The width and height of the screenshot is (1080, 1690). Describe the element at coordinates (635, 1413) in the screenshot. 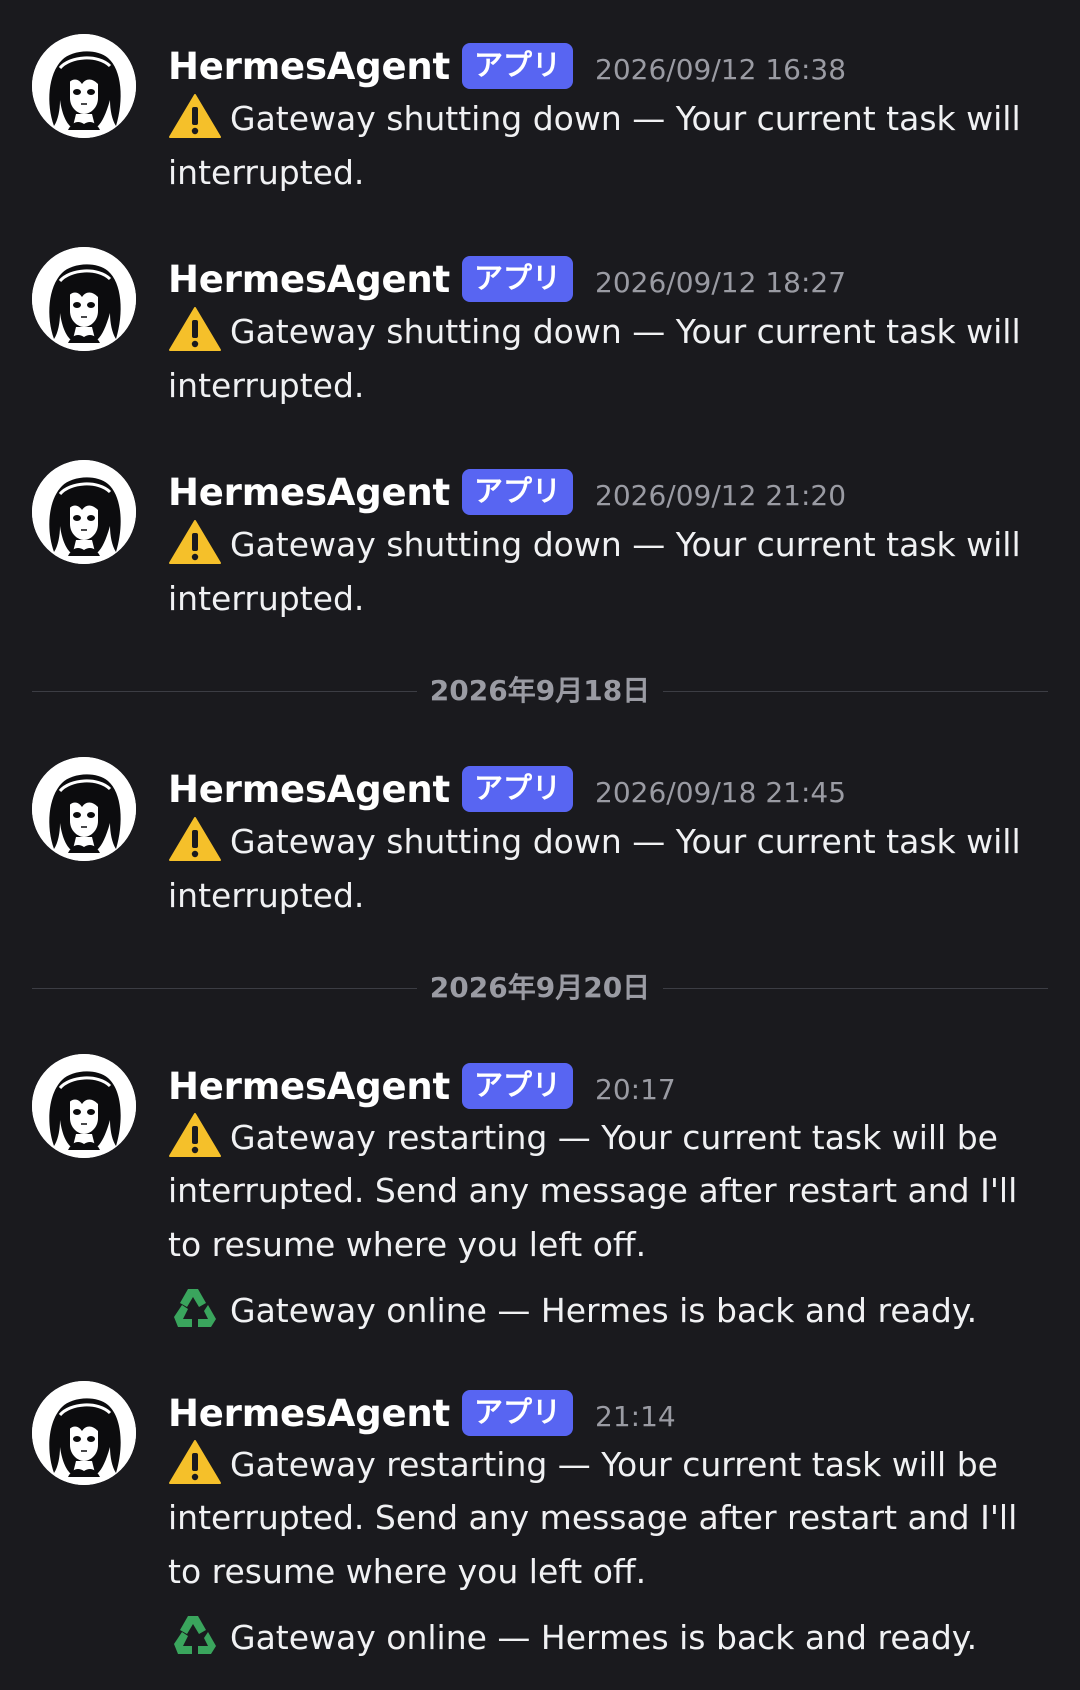

I see `timestamp: 21:14` at that location.